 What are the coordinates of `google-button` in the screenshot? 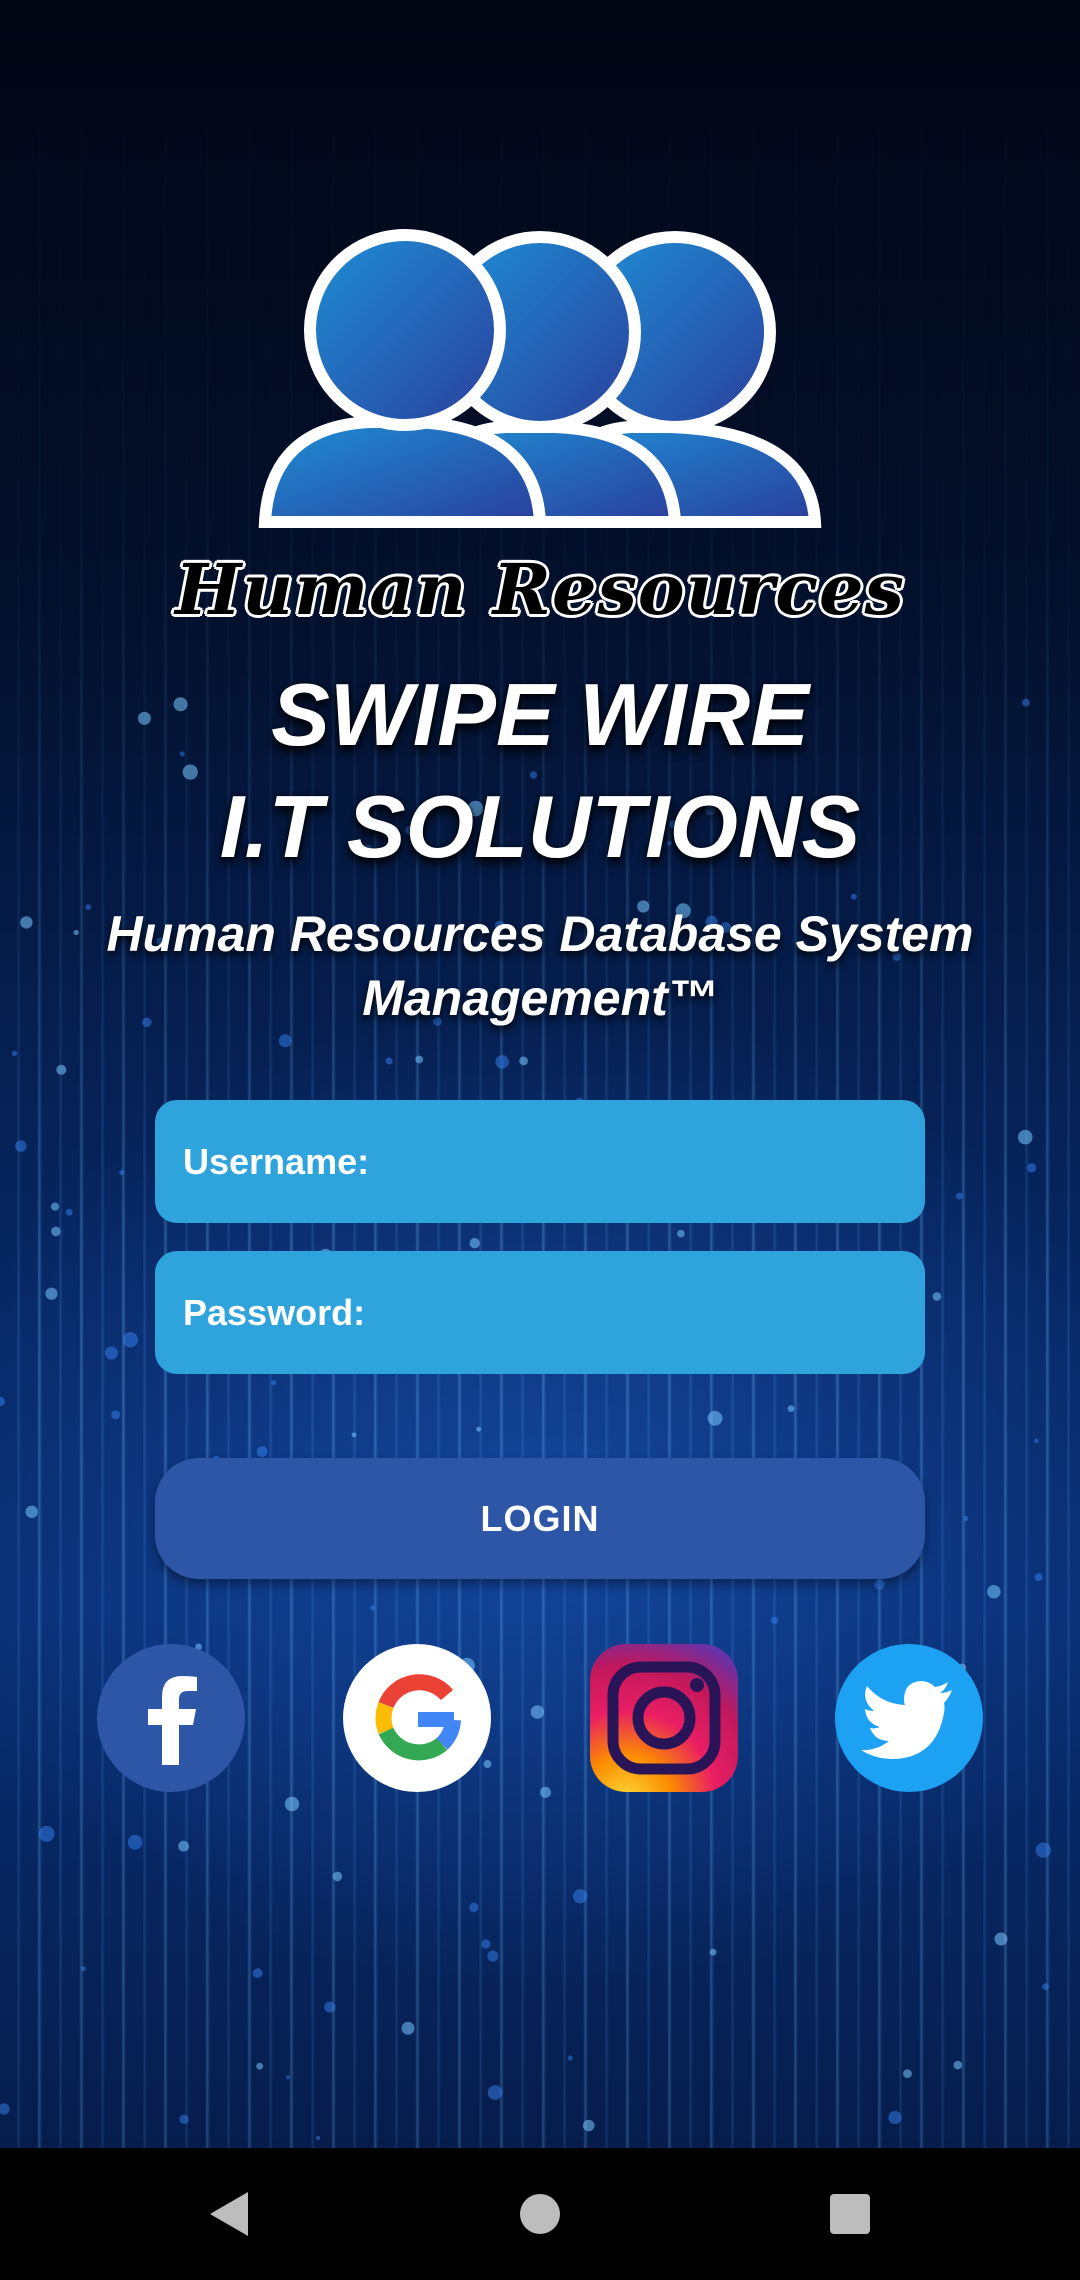 It's located at (417, 1718).